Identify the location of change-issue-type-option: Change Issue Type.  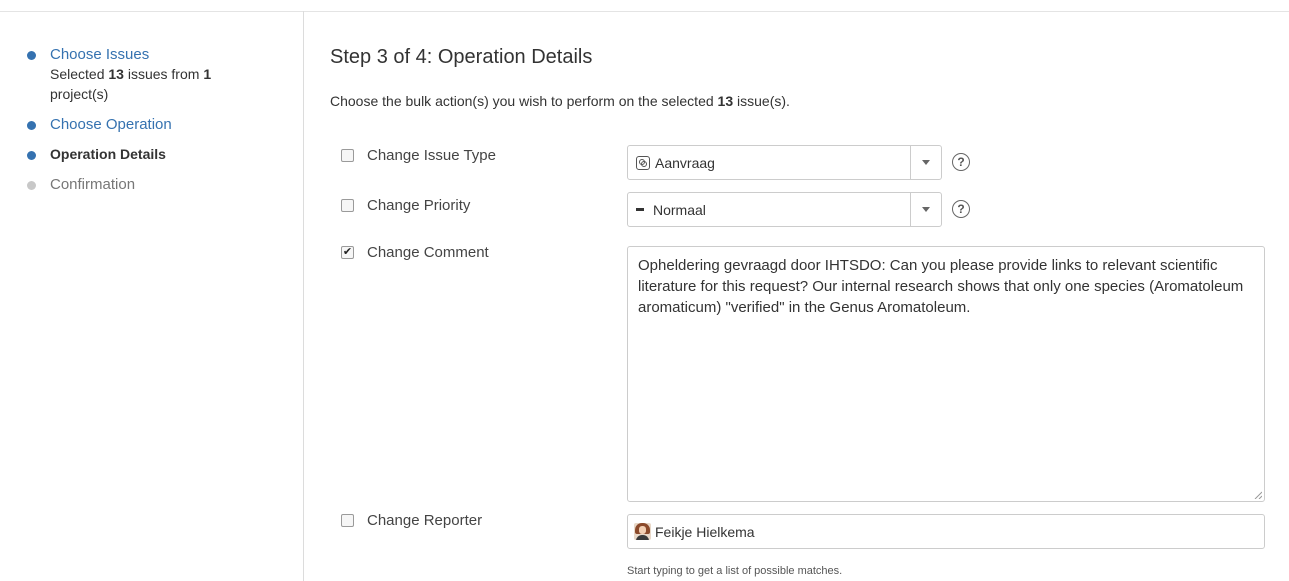
(418, 155).